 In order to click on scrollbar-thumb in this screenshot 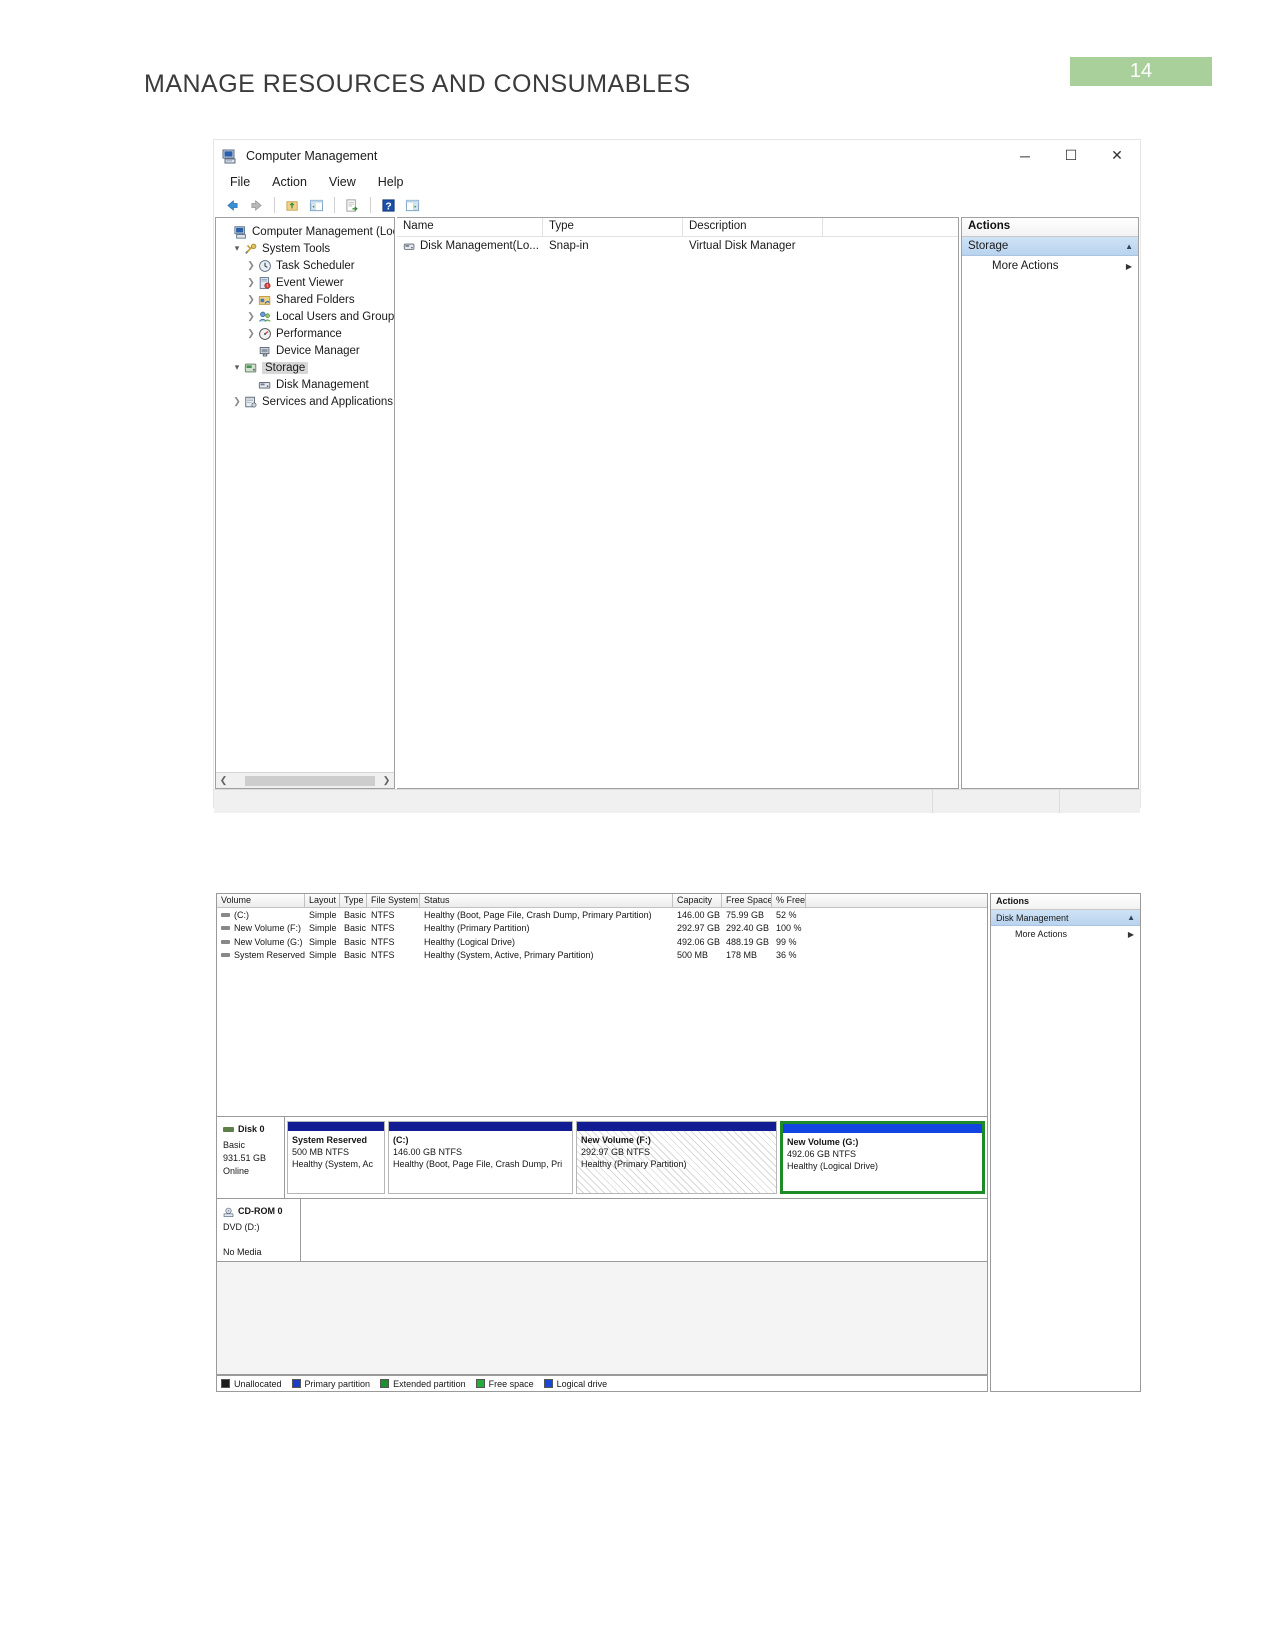, I will do `click(310, 780)`.